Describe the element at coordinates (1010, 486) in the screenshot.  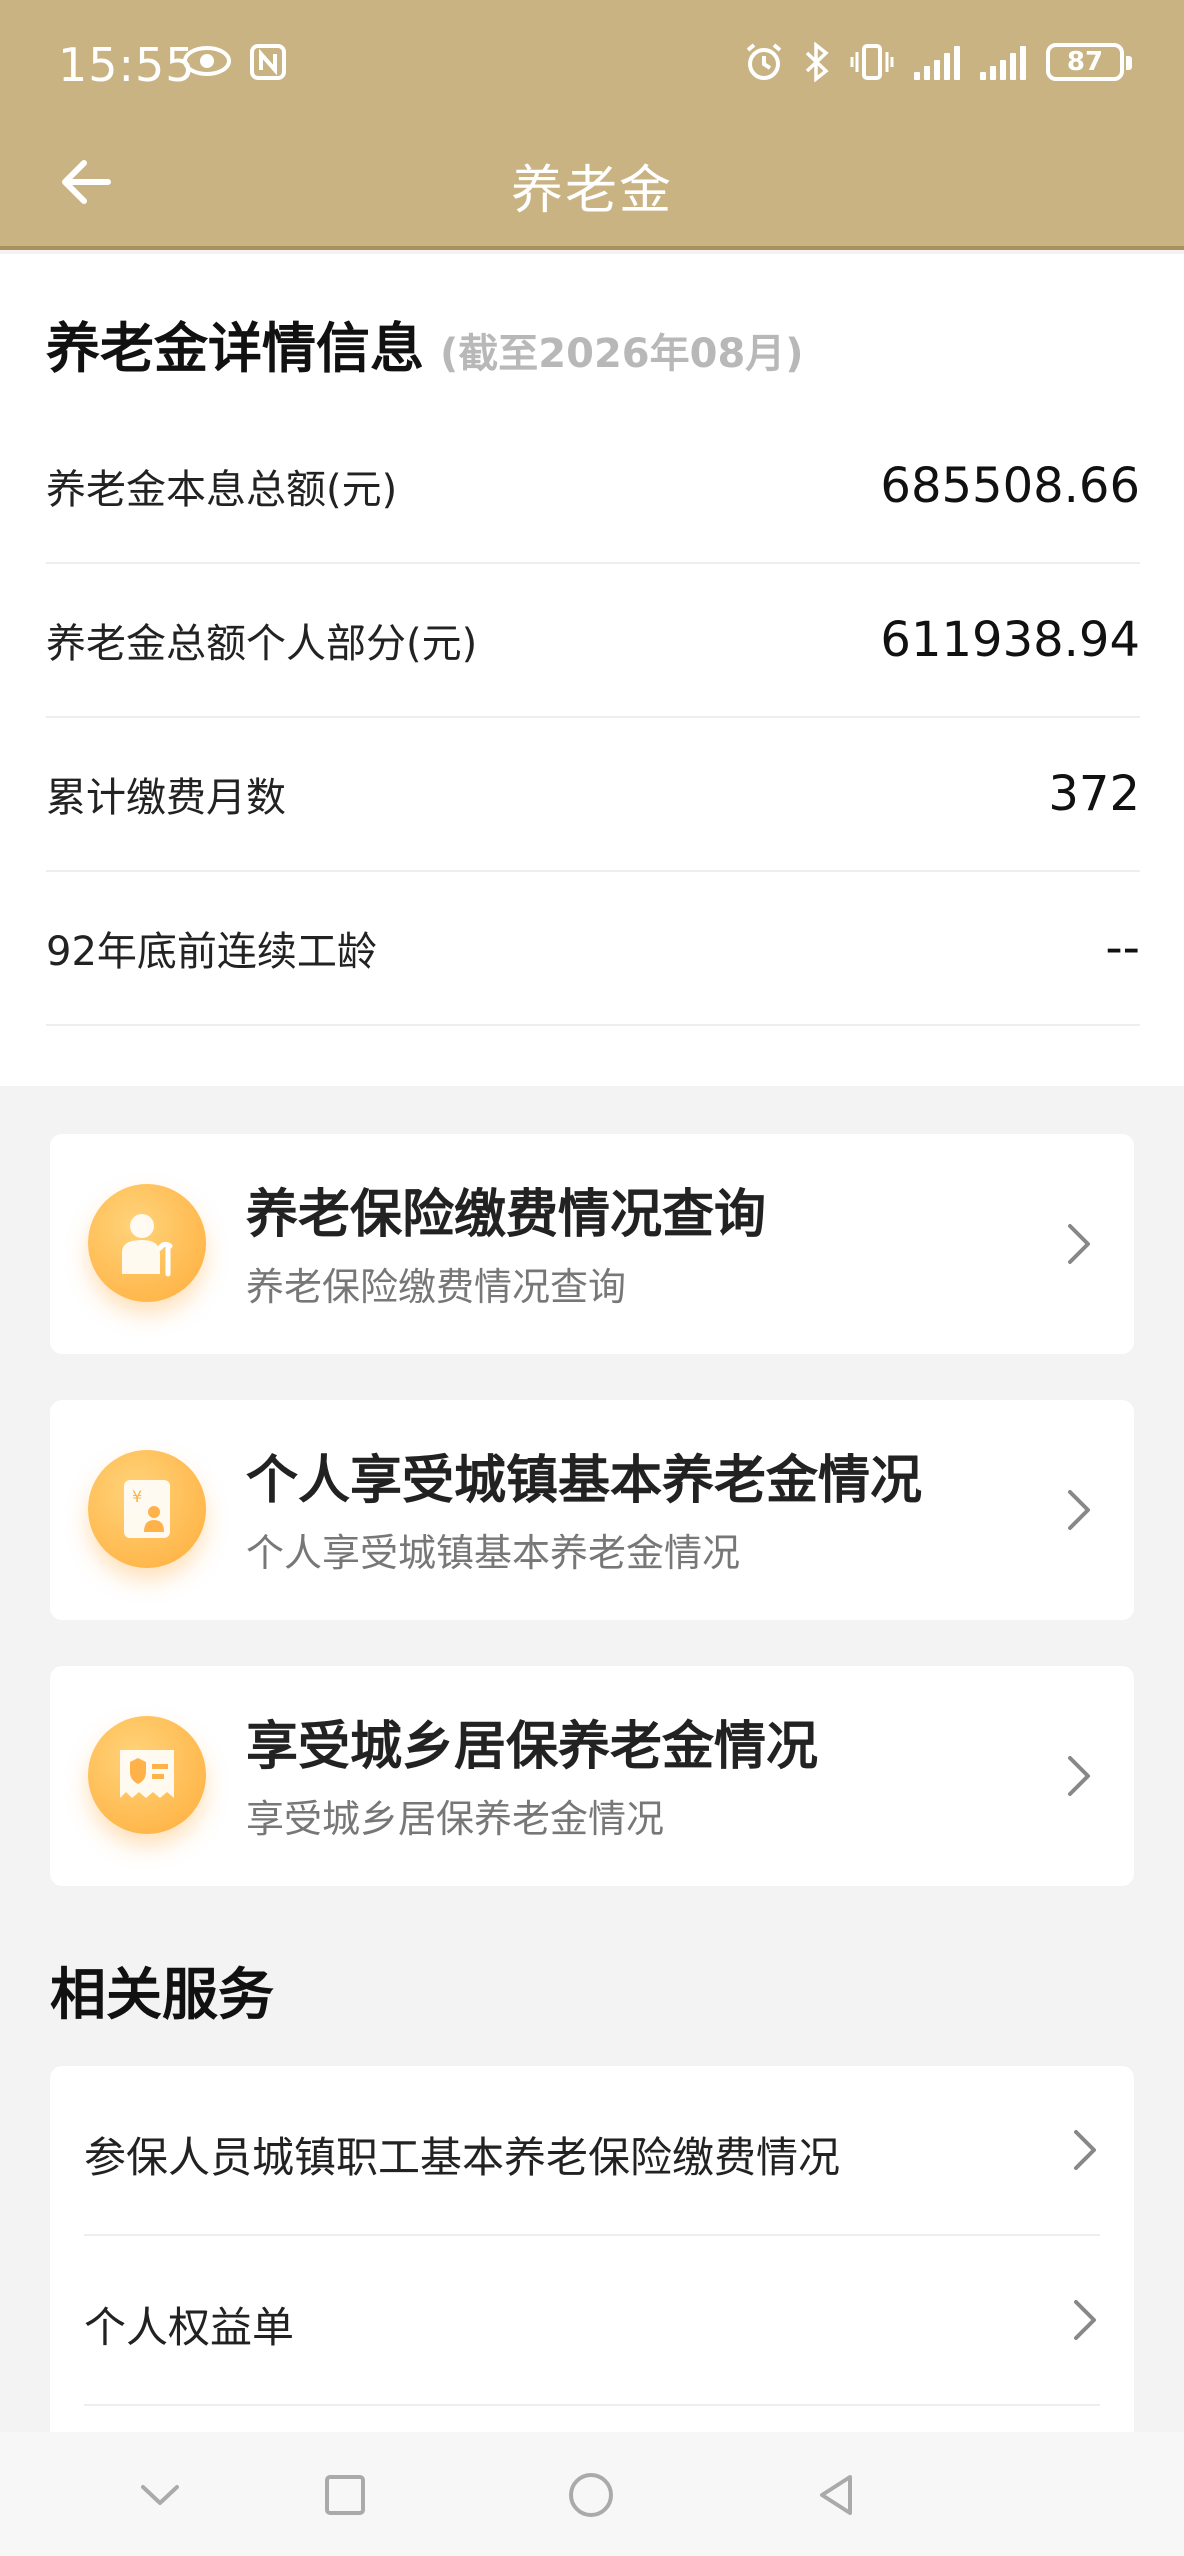
I see `detail-value: 685508.66` at that location.